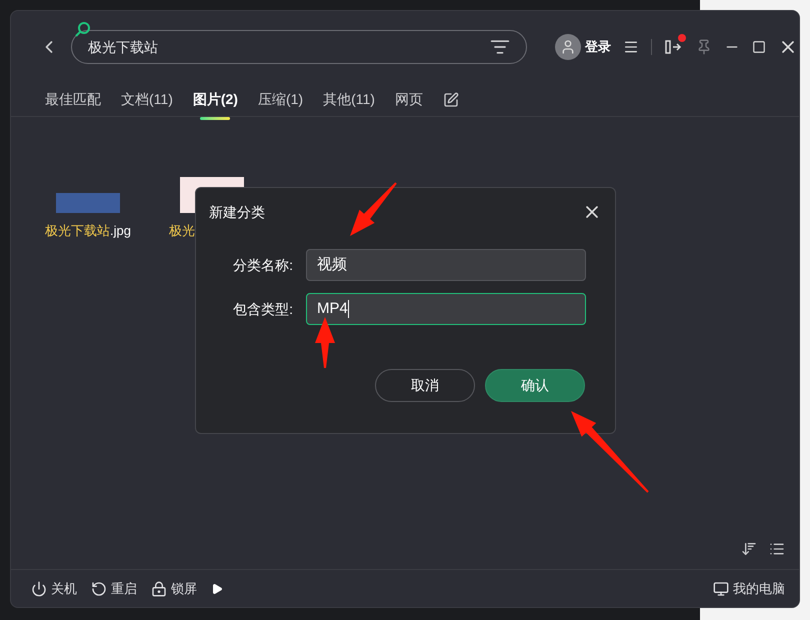  What do you see at coordinates (237, 212) in the screenshot?
I see `dialog-title: 新建分类` at bounding box center [237, 212].